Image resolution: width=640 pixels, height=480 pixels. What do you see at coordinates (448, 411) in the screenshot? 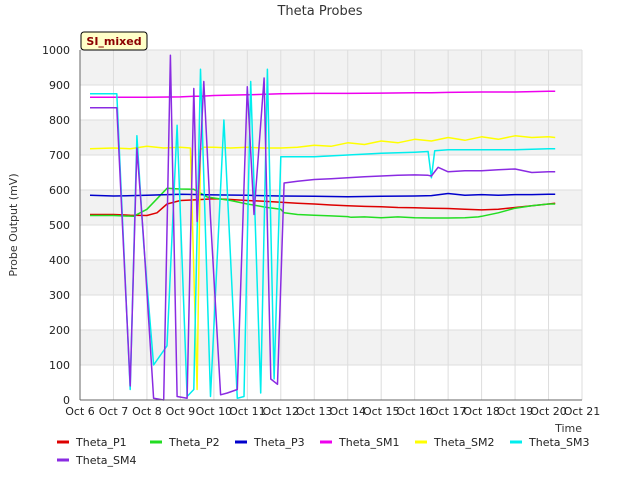
I see `x-tick-label: Oct 17` at bounding box center [448, 411].